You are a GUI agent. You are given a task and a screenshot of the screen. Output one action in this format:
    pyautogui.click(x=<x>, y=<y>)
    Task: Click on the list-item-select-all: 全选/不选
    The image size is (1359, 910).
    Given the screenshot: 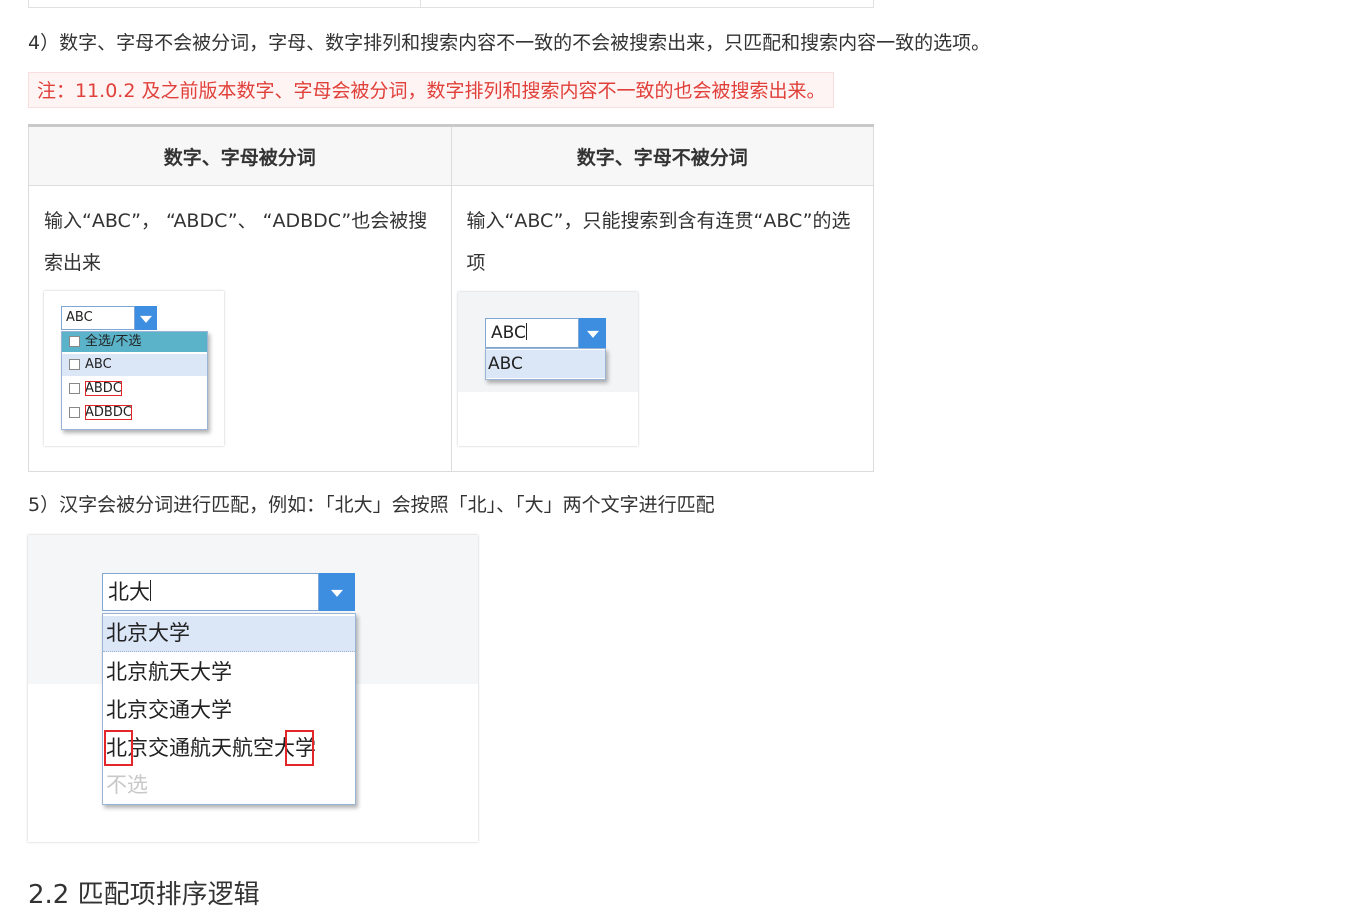 What is the action you would take?
    pyautogui.click(x=134, y=342)
    